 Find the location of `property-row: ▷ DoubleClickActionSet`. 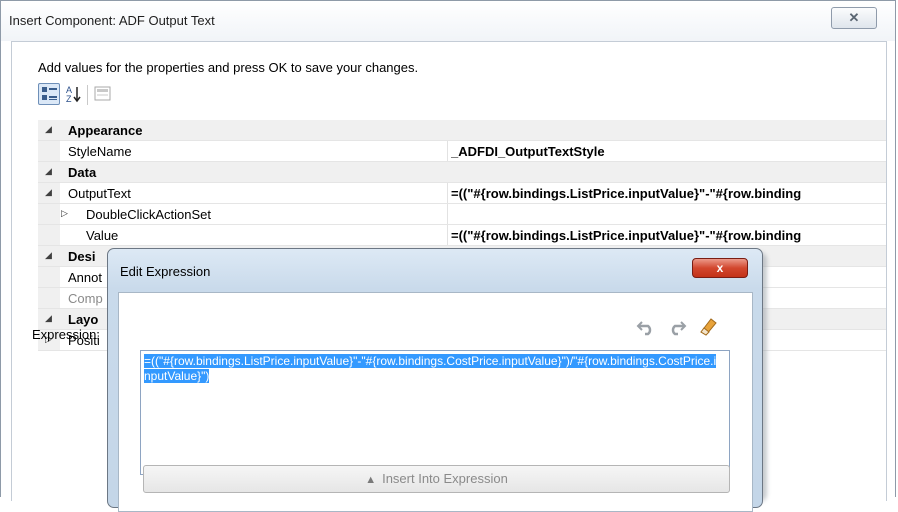

property-row: ▷ DoubleClickActionSet is located at coordinates (462, 214).